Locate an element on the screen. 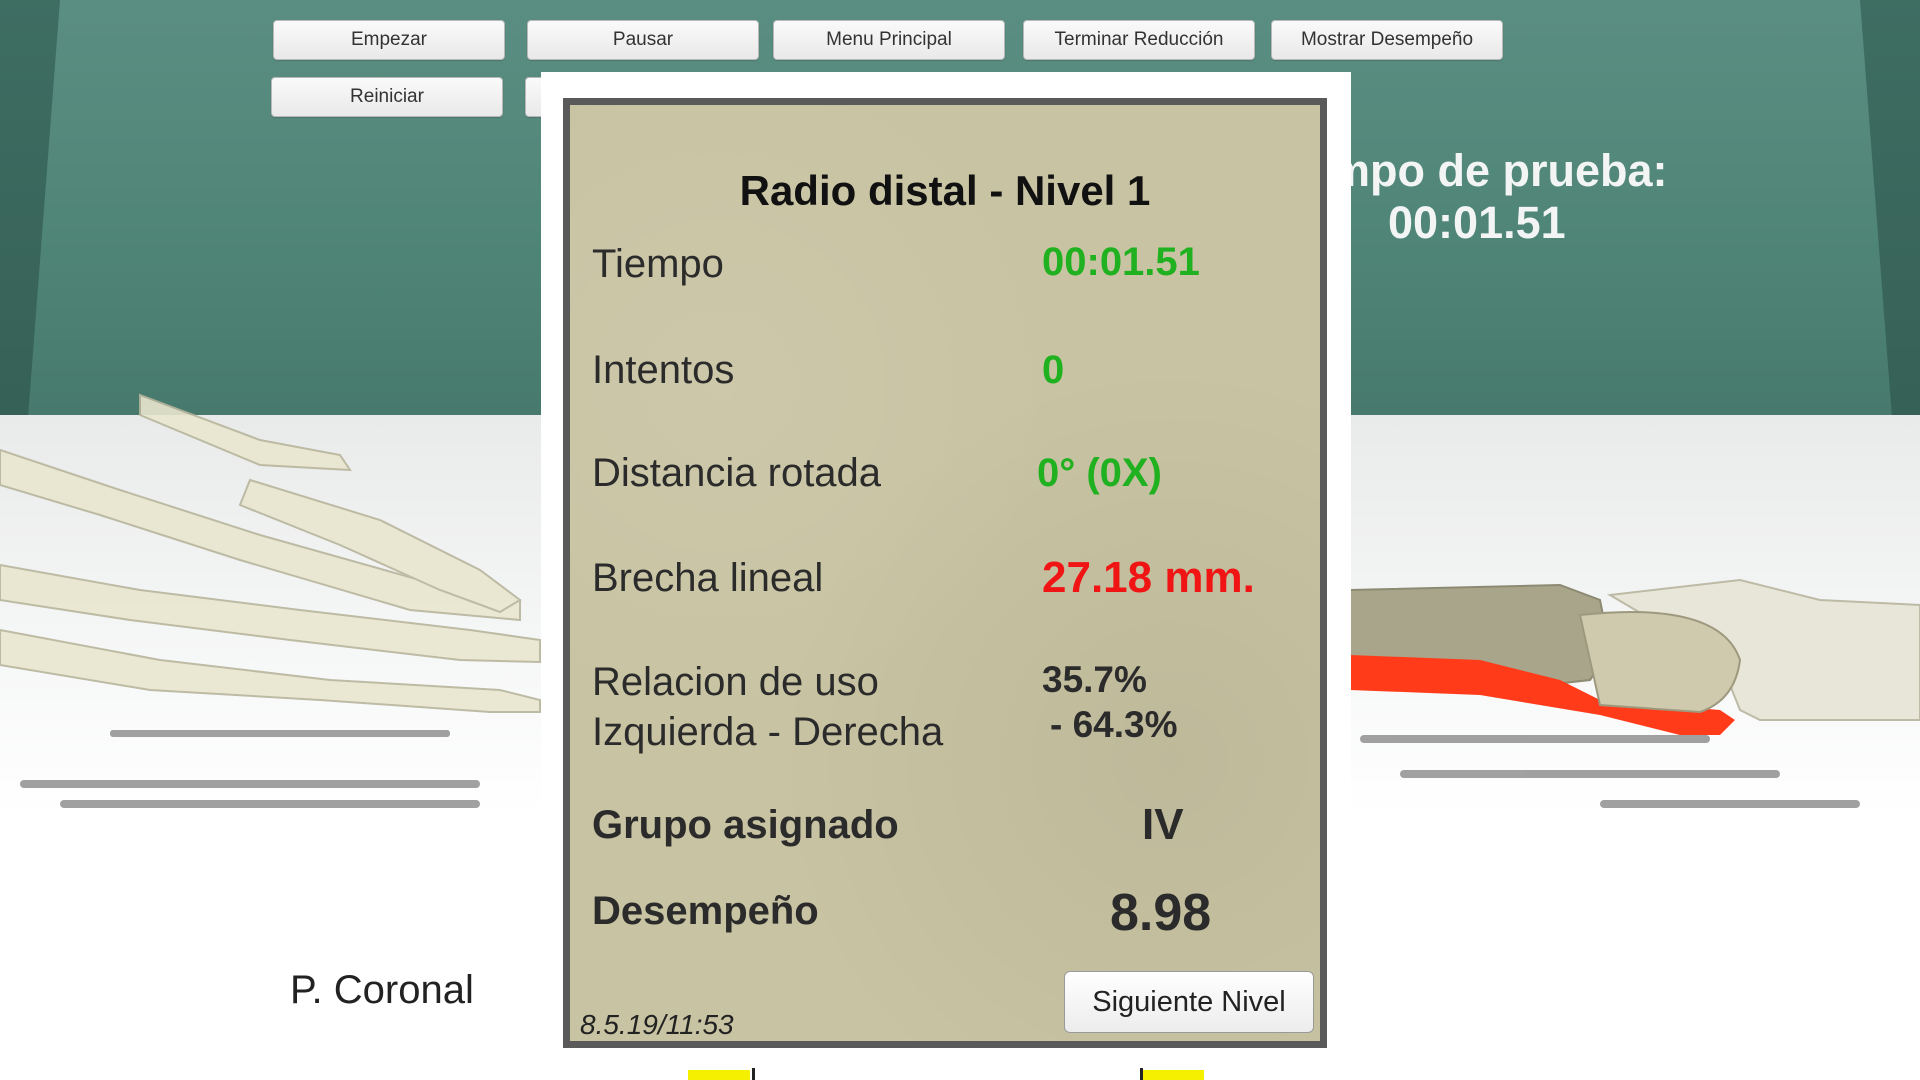 This screenshot has height=1080, width=1920. performance-value: 8.98 is located at coordinates (1161, 913).